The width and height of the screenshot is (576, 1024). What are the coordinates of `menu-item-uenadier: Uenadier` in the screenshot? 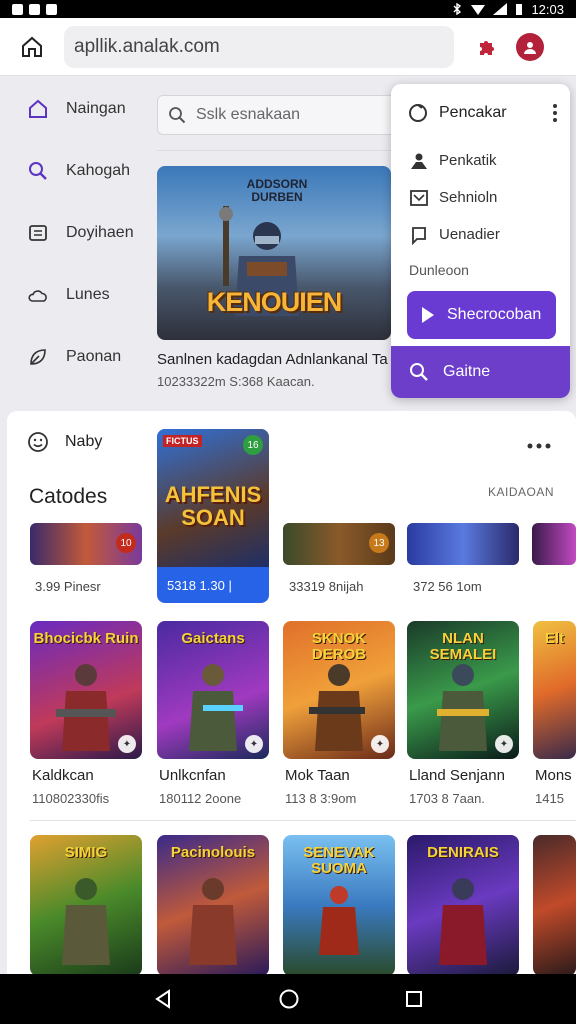 It's located at (480, 234).